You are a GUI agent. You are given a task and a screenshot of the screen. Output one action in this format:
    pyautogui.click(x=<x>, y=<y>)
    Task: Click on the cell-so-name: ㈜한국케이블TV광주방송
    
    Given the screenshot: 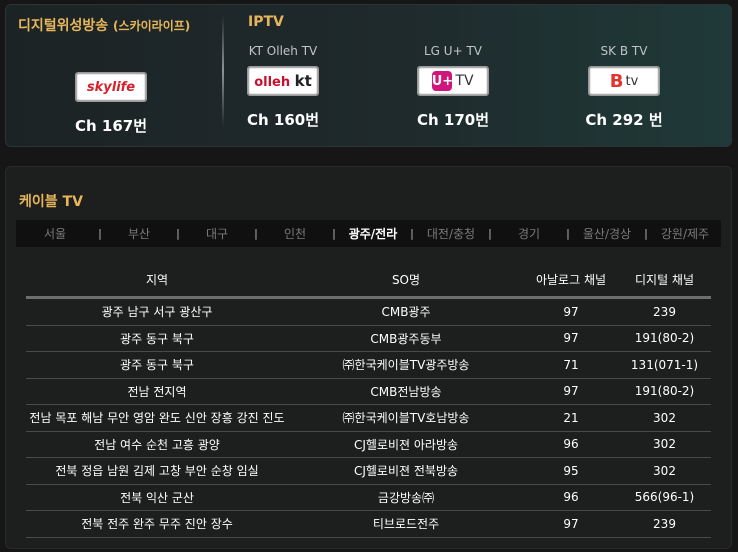 What is the action you would take?
    pyautogui.click(x=406, y=365)
    